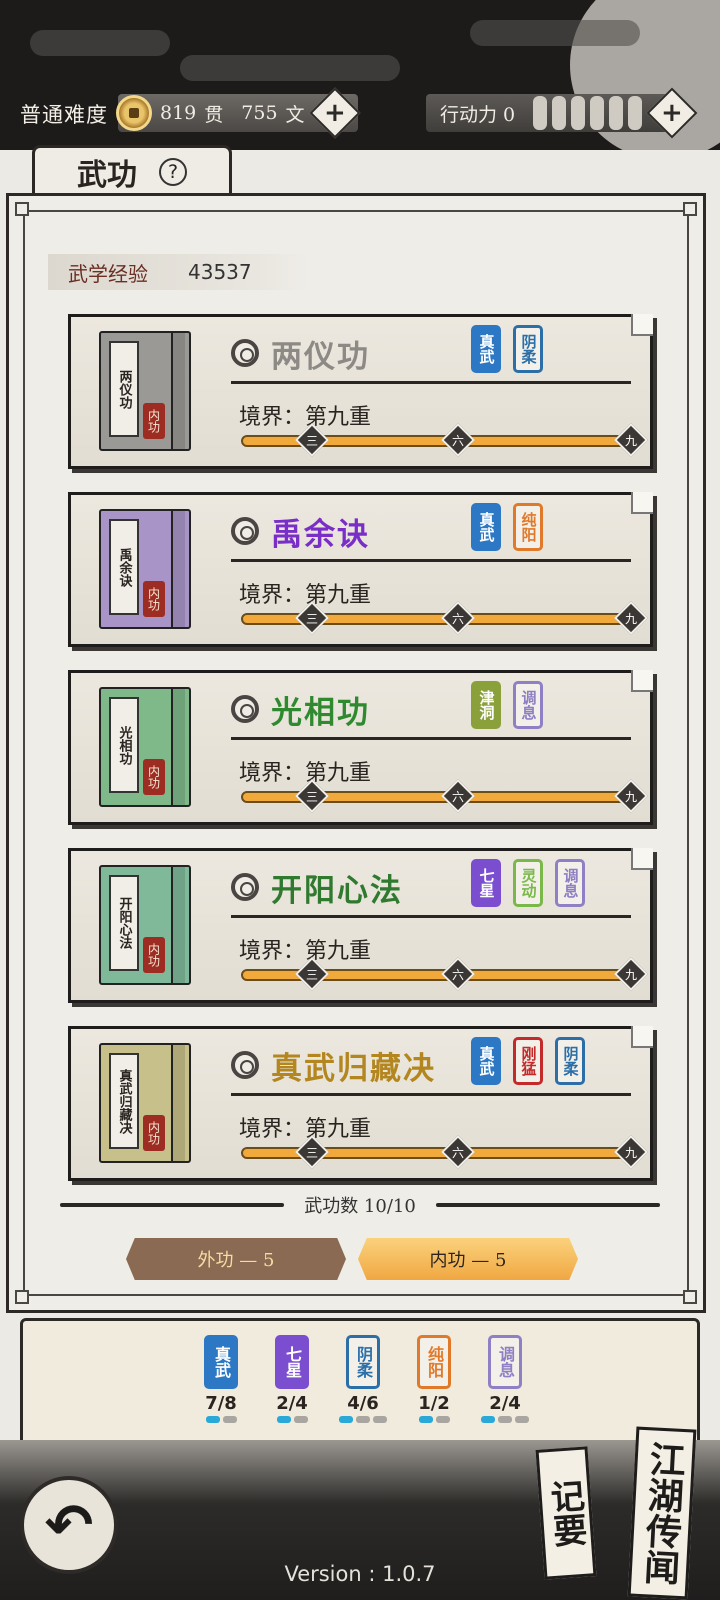 Image resolution: width=720 pixels, height=1600 pixels. Describe the element at coordinates (478, 114) in the screenshot. I see `action-points-label: 行动力 0` at that location.